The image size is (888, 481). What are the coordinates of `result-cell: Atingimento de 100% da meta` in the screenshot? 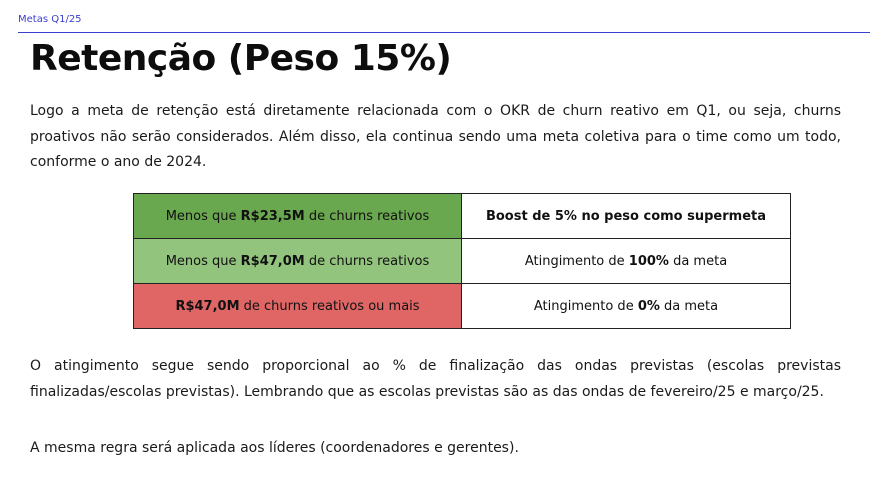 It's located at (626, 261).